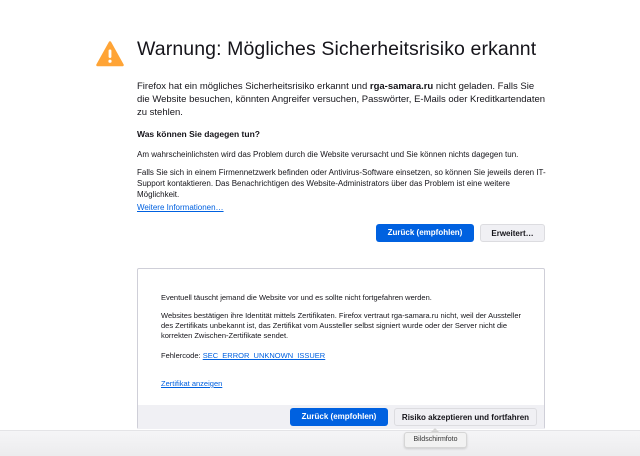 This screenshot has width=640, height=456. I want to click on error-code-link: SEC_ERROR_UNKNOWN_ISSUER, so click(264, 355).